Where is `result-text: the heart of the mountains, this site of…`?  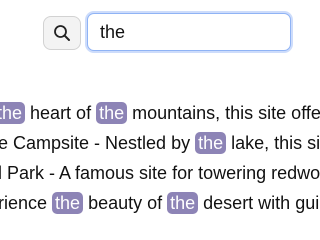 result-text: the heart of the mountains, this site of… is located at coordinates (160, 113).